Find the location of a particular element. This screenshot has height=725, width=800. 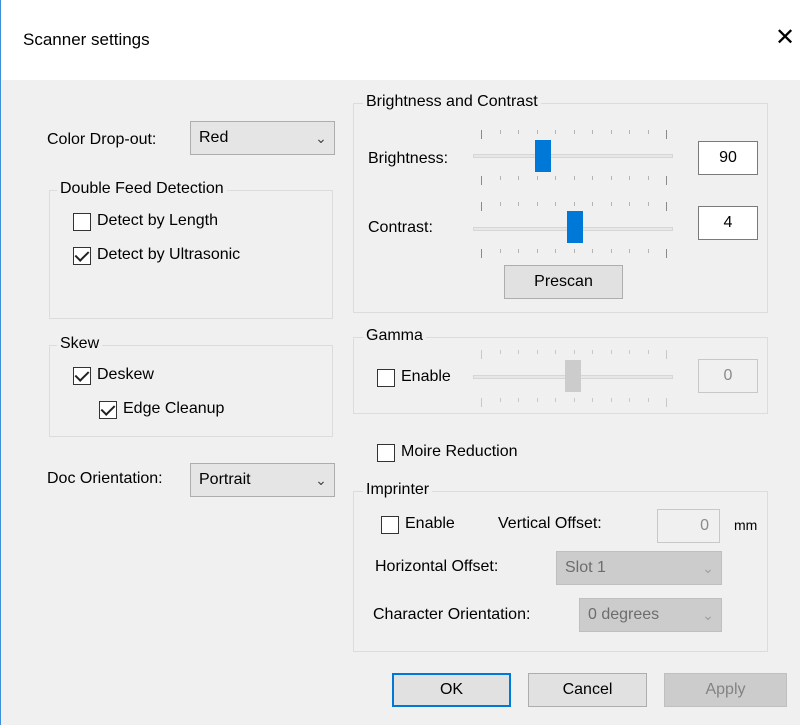

prescan-button: Prescan is located at coordinates (563, 282).